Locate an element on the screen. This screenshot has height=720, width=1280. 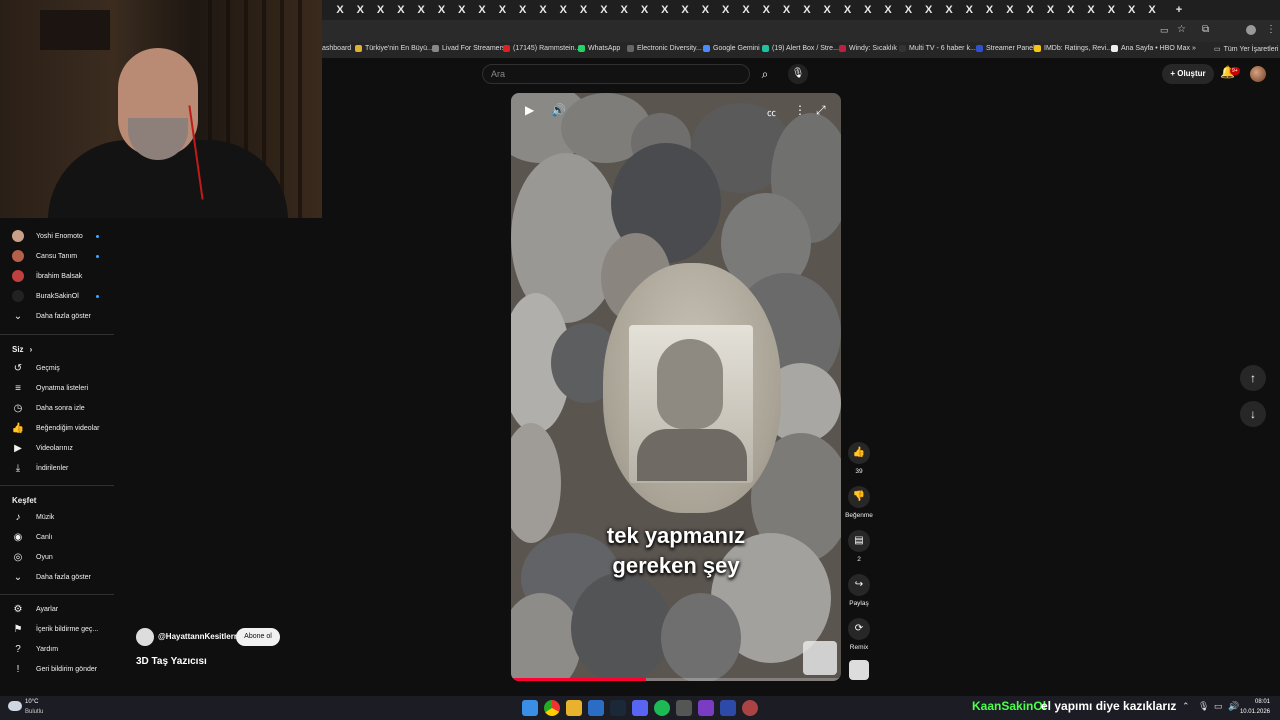
sidebar-item: ? Yardım is located at coordinates (57, 649).